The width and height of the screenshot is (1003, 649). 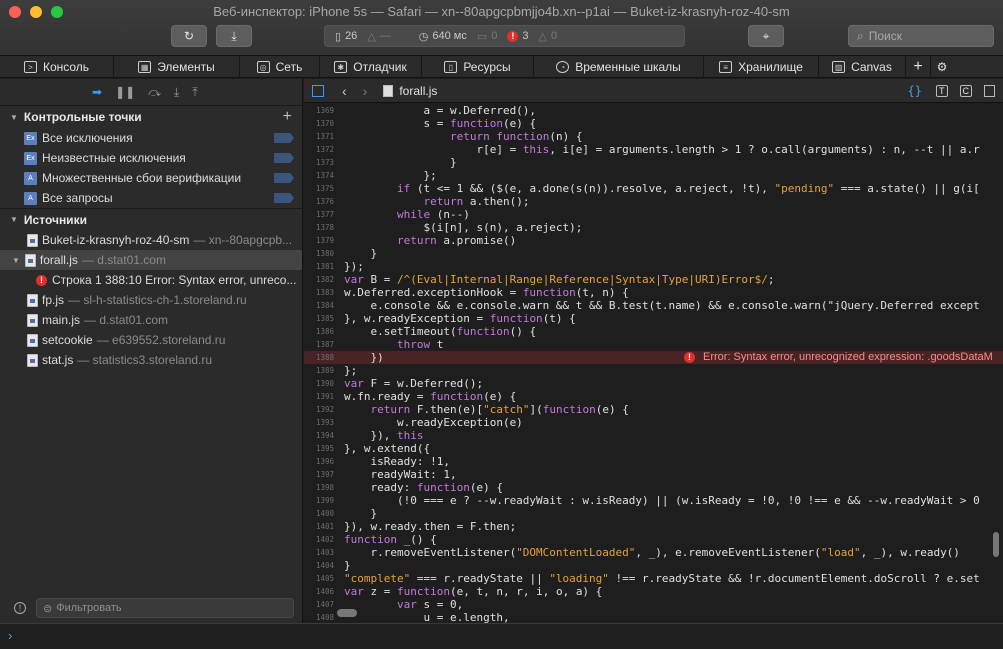 What do you see at coordinates (319, 318) in the screenshot?
I see `line-number: 1385` at bounding box center [319, 318].